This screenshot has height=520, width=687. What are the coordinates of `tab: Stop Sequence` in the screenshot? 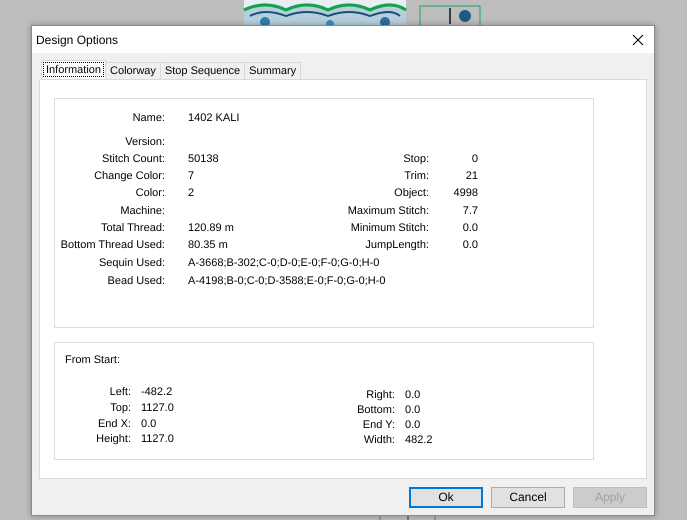 It's located at (203, 70).